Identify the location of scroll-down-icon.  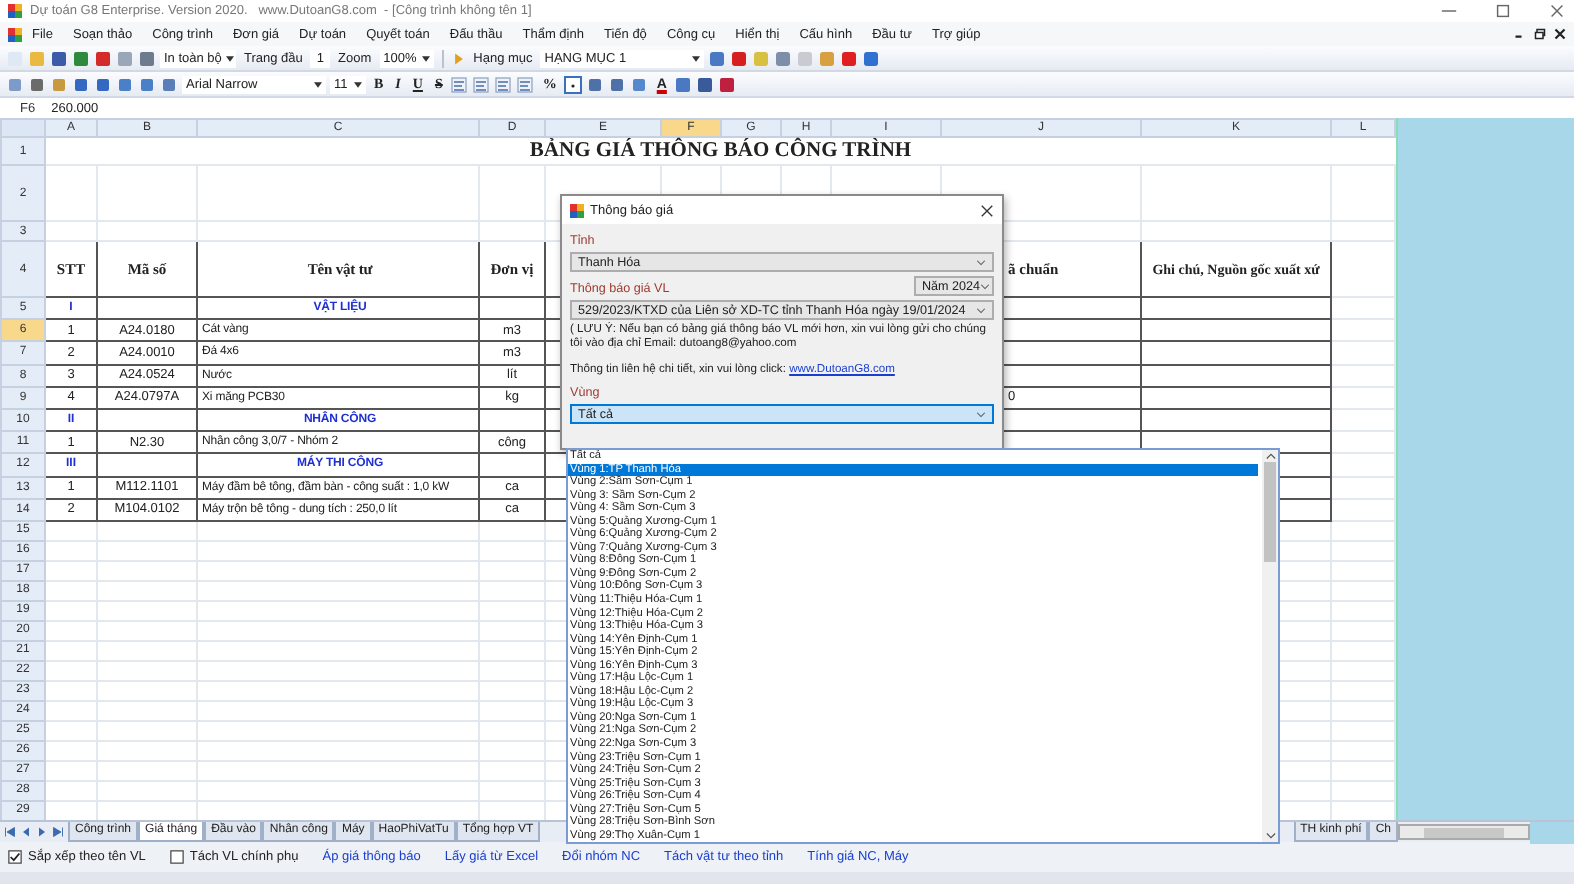
(1270, 836).